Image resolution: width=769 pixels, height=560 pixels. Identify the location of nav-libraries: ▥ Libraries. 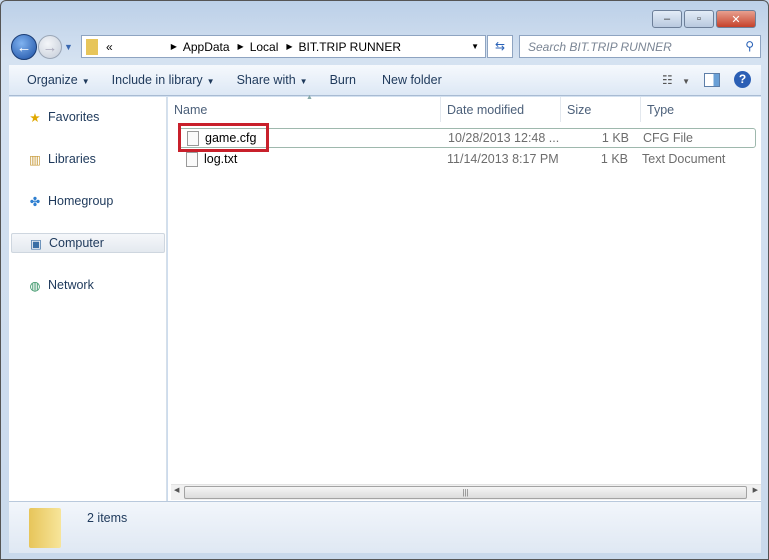
(88, 159).